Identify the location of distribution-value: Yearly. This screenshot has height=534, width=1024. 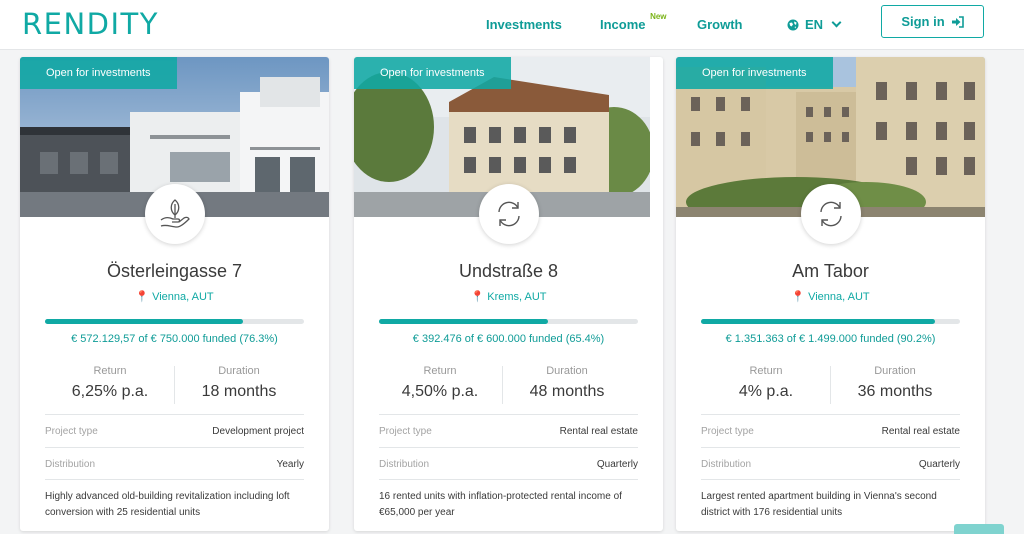
(290, 464).